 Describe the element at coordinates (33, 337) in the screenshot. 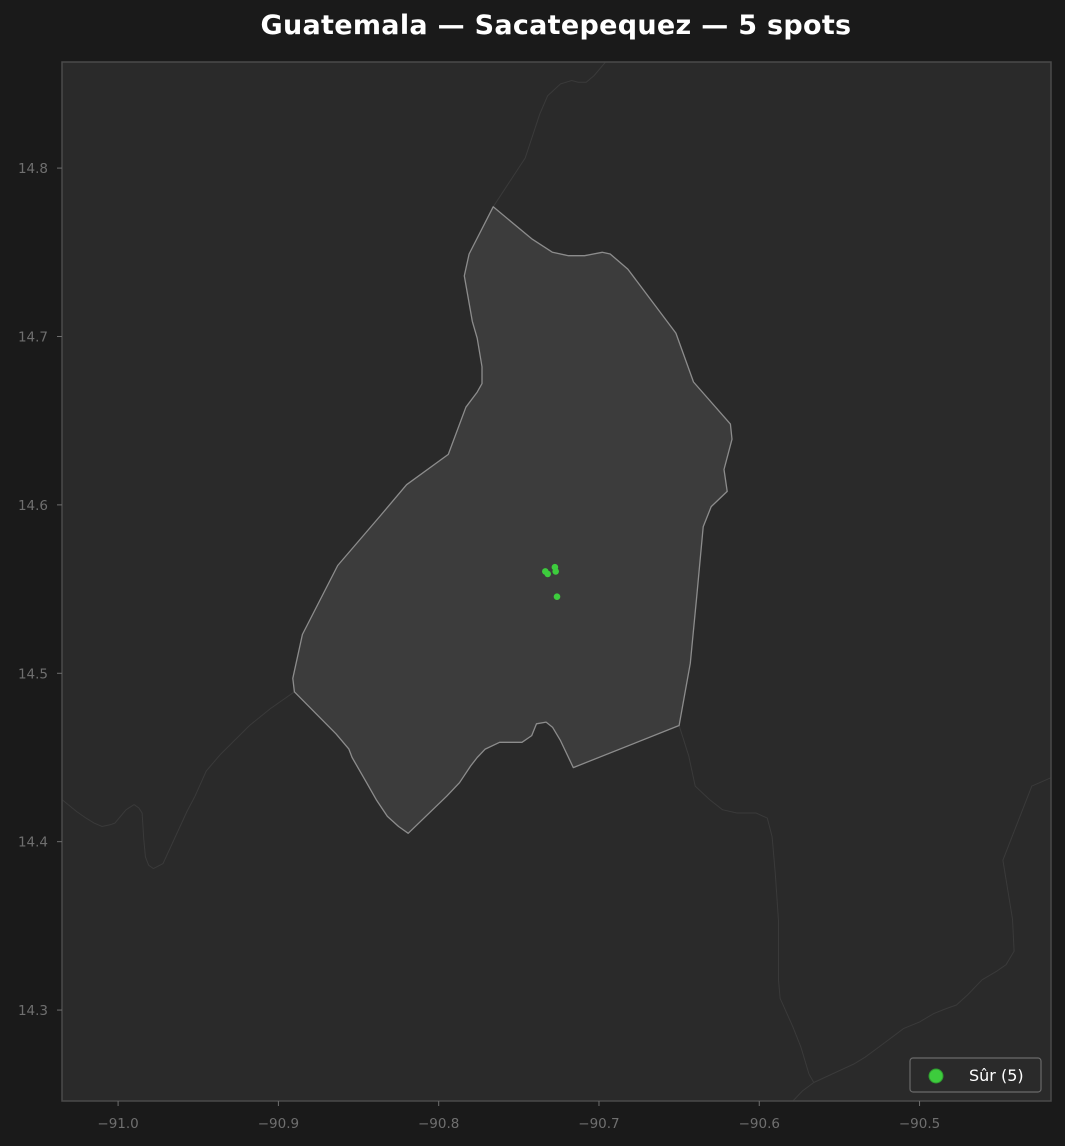

I see `y-tick-label: 14.7` at that location.